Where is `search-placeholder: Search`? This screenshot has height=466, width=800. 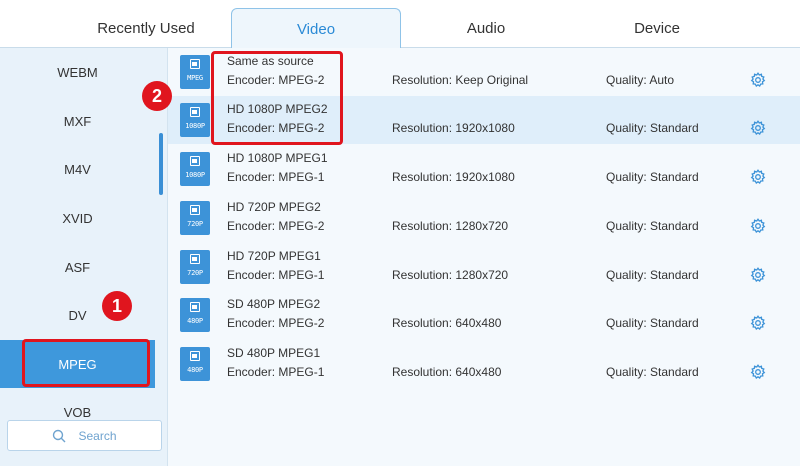 search-placeholder: Search is located at coordinates (97, 435).